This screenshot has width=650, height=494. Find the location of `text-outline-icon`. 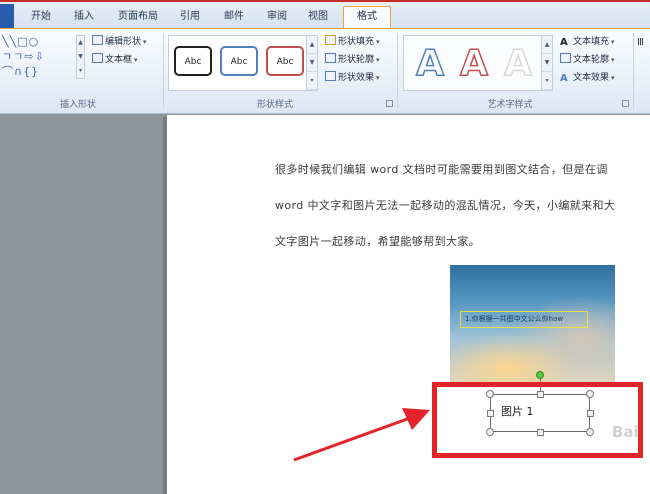

text-outline-icon is located at coordinates (565, 58).